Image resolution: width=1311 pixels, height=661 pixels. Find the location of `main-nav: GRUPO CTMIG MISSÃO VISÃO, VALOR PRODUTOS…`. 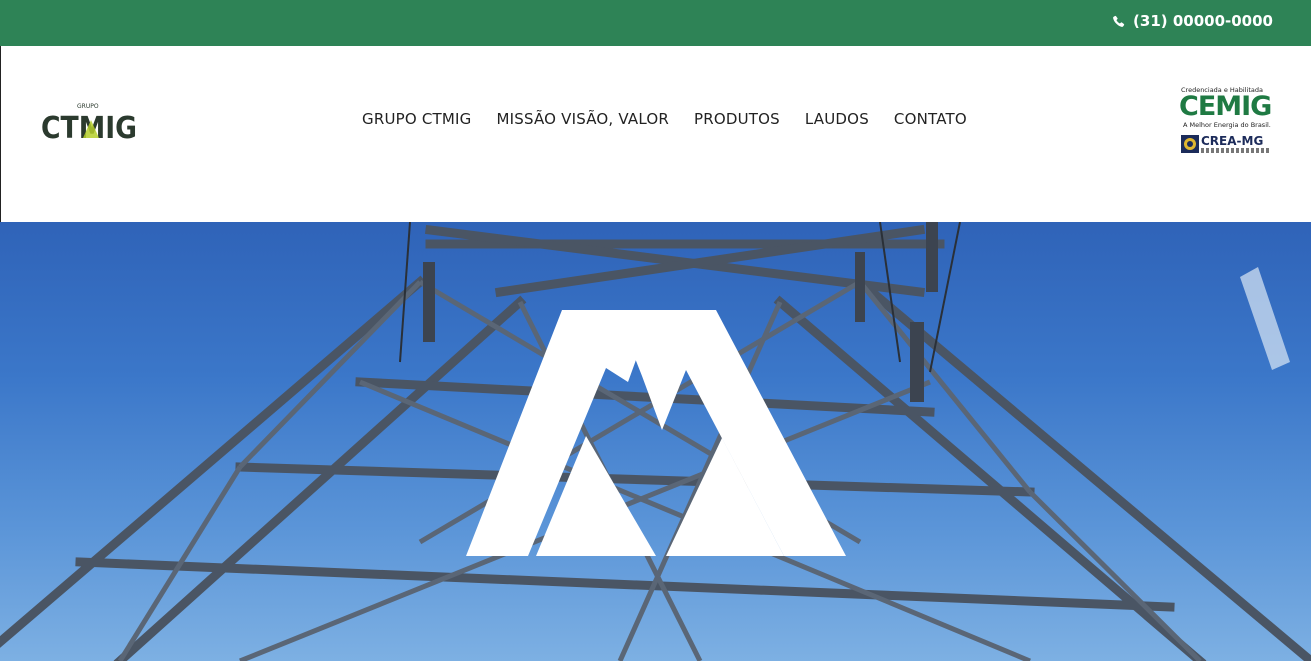

main-nav: GRUPO CTMIG MISSÃO VISÃO, VALOR PRODUTOS… is located at coordinates (664, 119).